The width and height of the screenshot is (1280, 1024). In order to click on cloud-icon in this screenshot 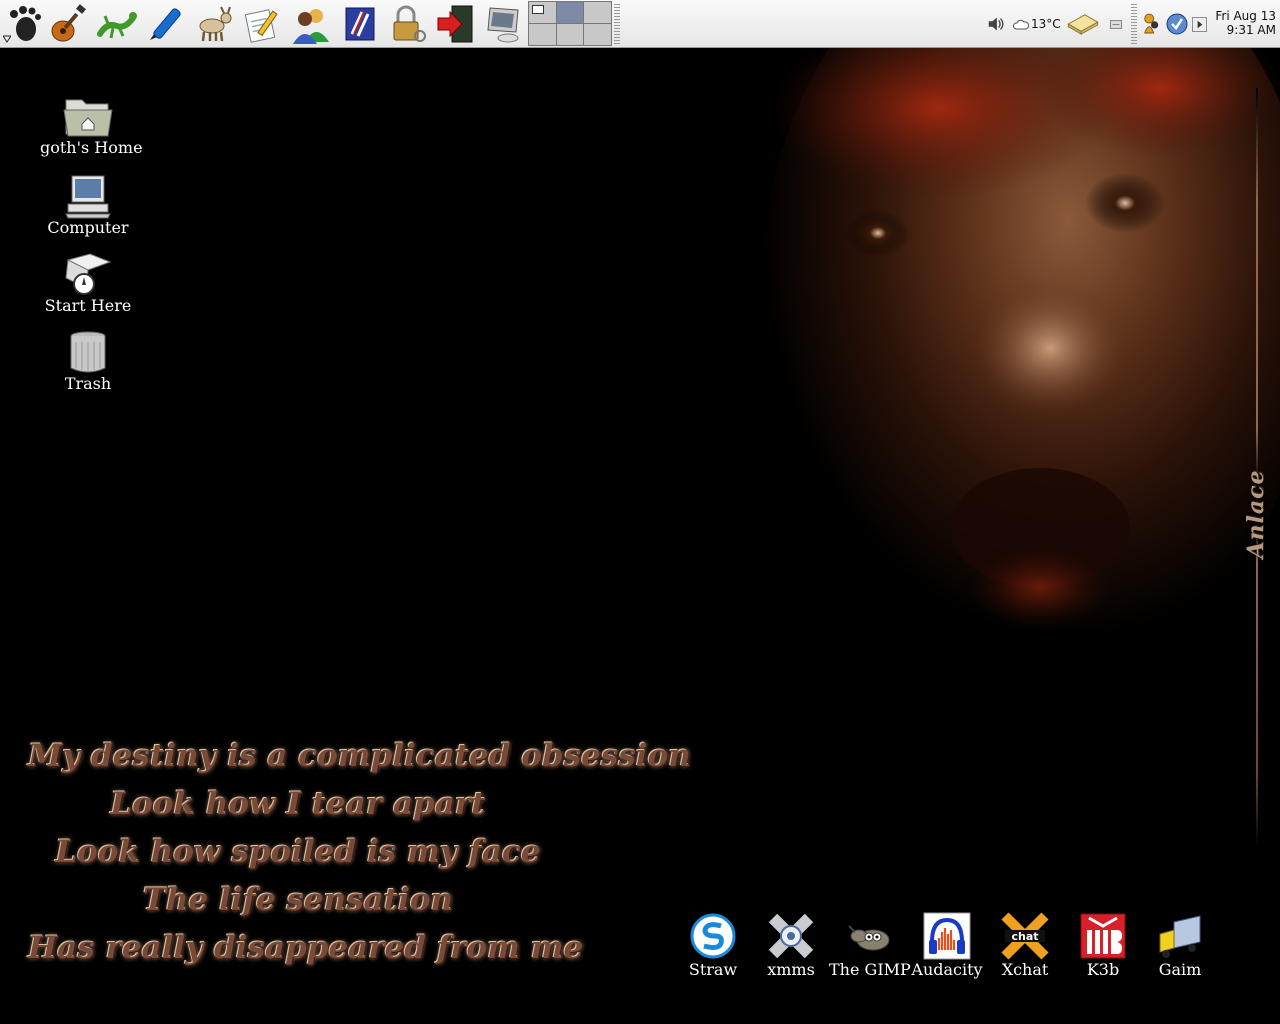, I will do `click(1021, 24)`.